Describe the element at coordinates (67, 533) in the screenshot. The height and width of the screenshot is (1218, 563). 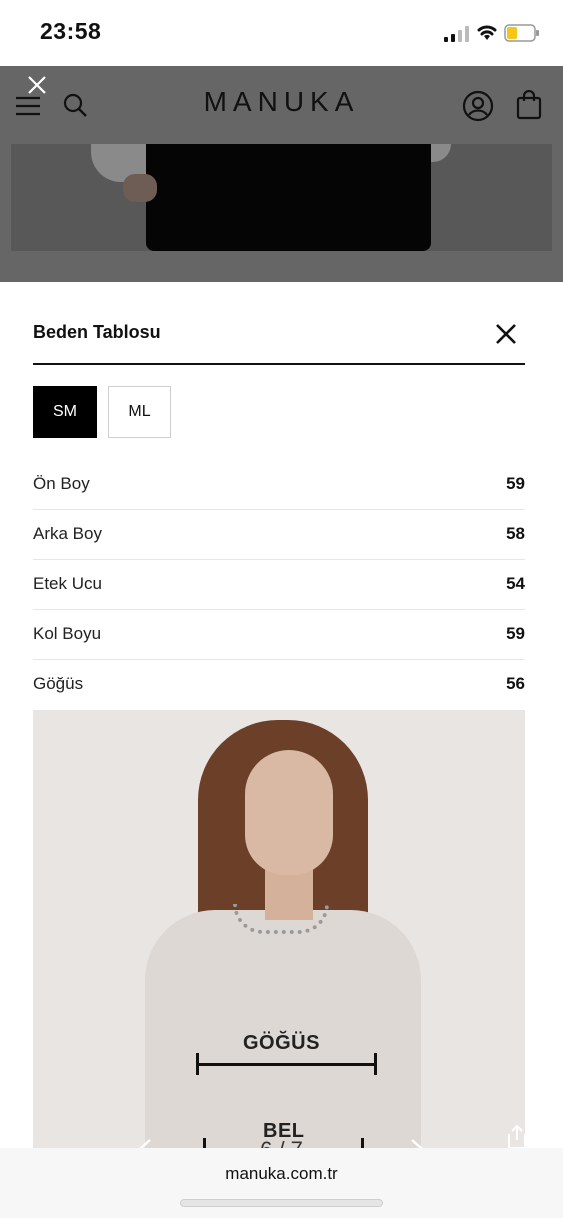
I see `measurement-label: Arka Boy` at that location.